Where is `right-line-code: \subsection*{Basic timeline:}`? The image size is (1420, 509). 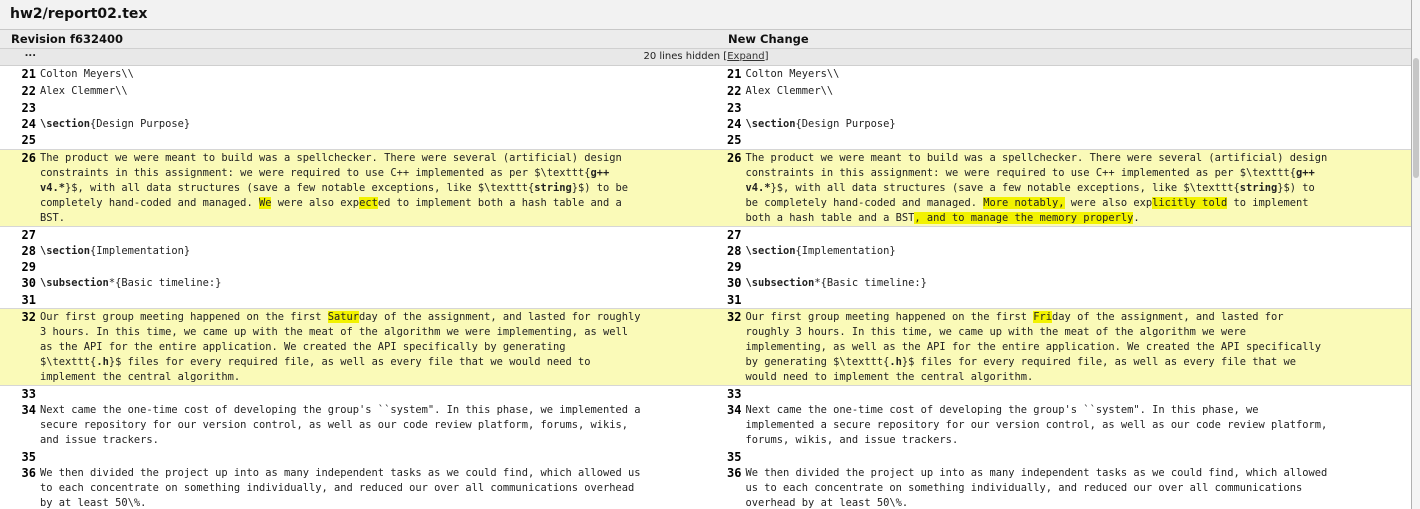 right-line-code: \subsection*{Basic timeline:} is located at coordinates (836, 283).